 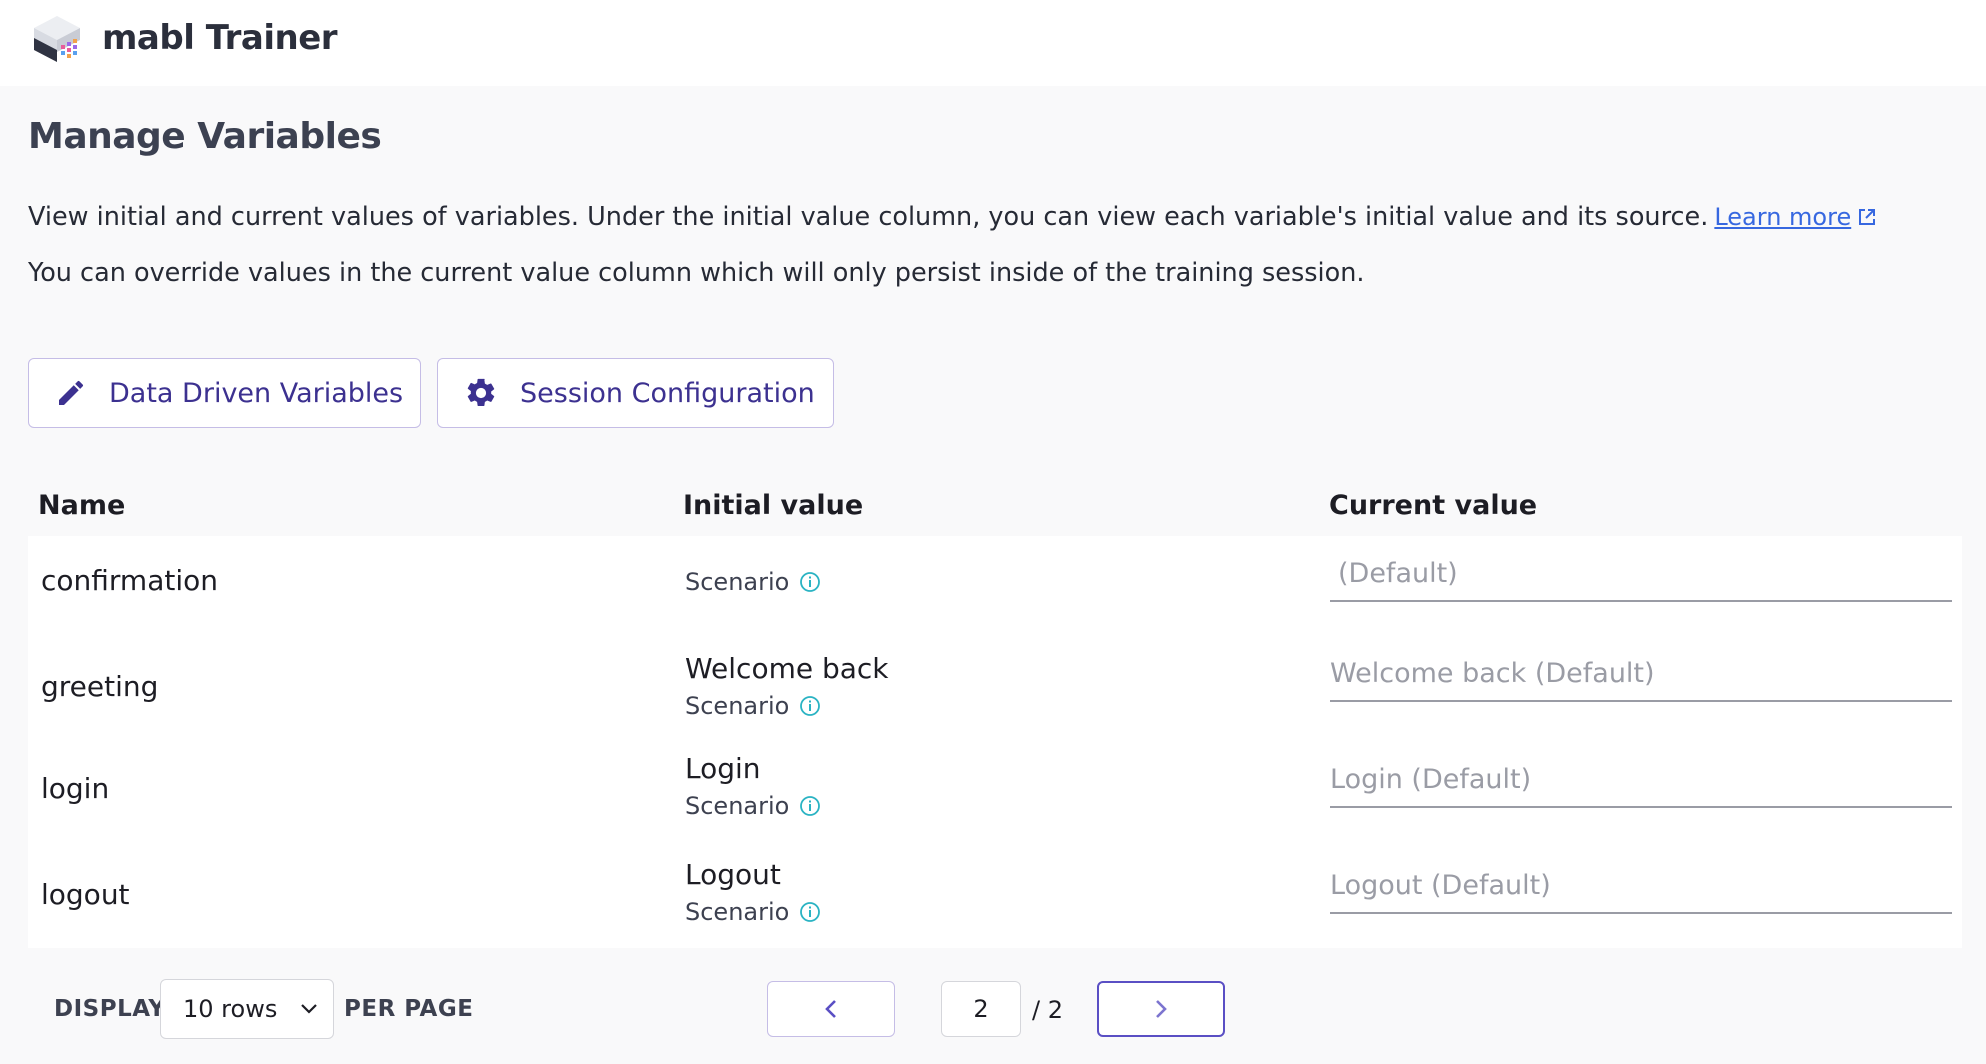 I want to click on learn-more-link: Learn more, so click(x=1795, y=217).